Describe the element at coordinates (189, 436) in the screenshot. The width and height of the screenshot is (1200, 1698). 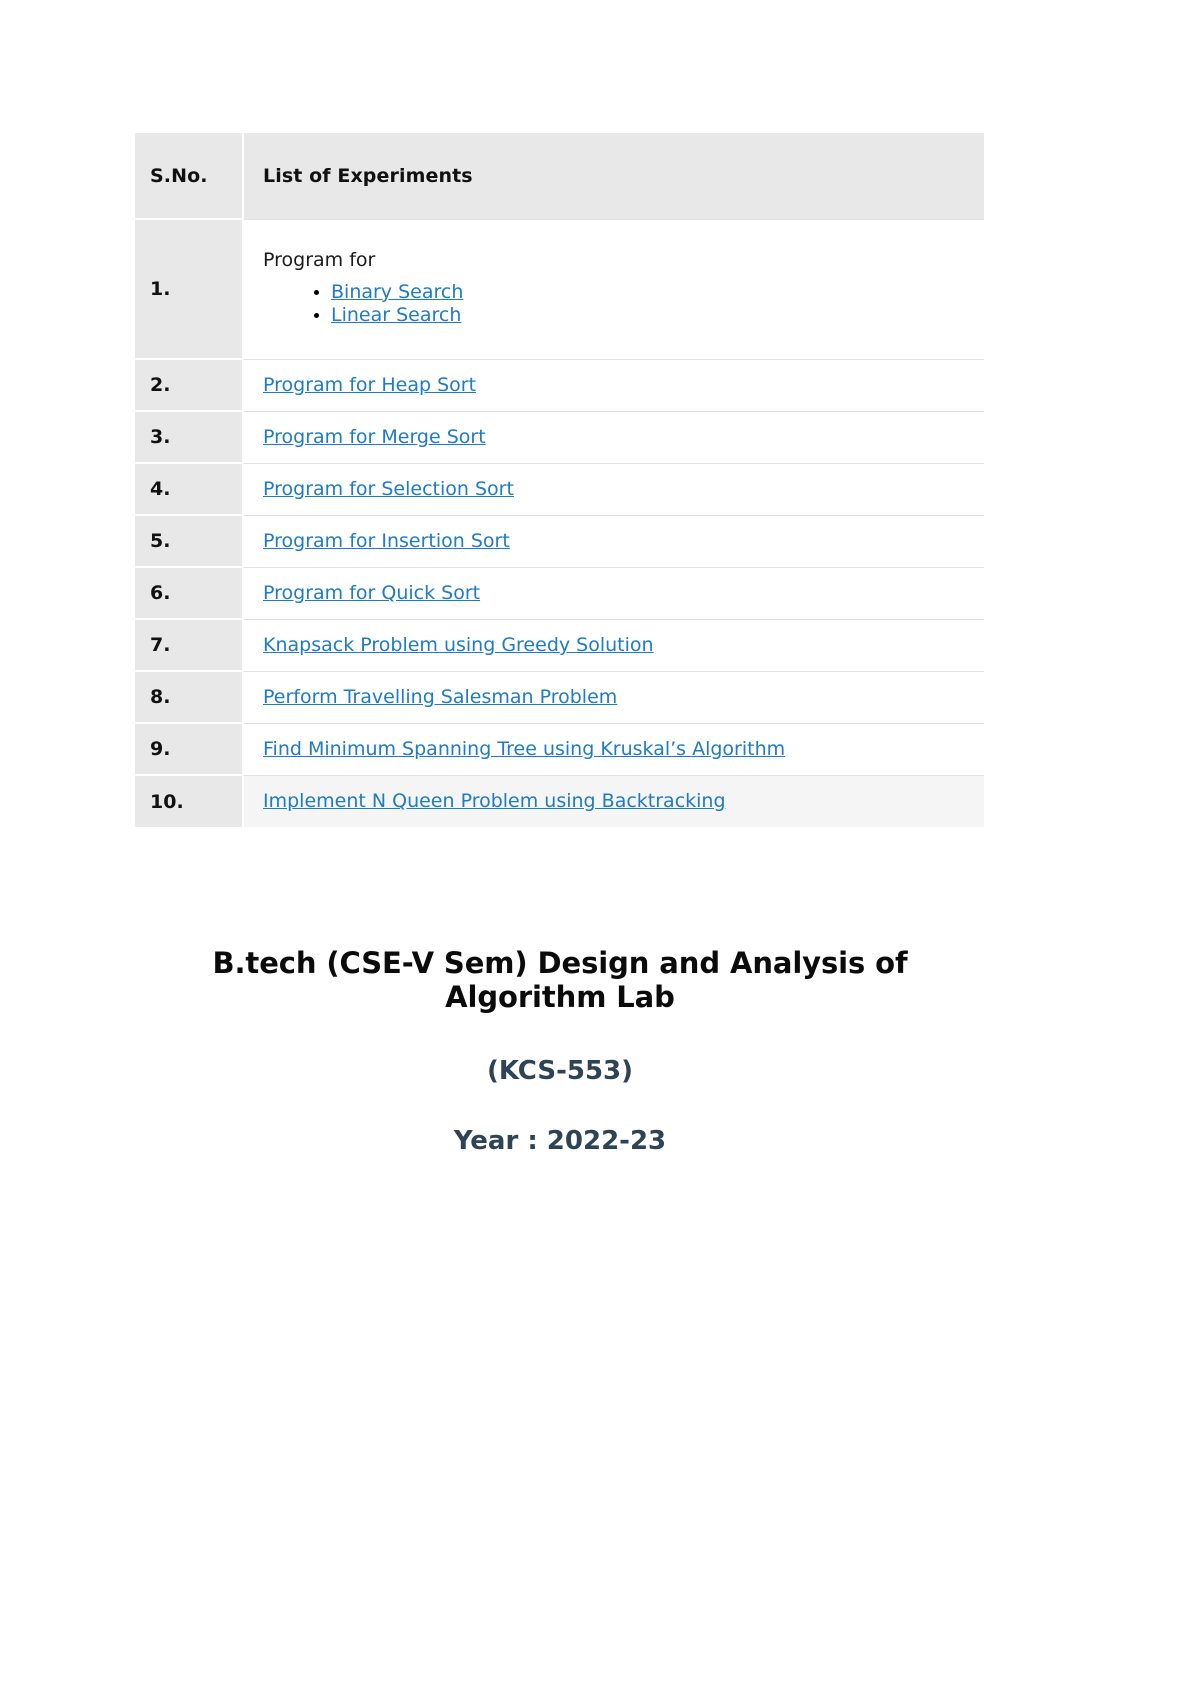
I see `row-serial-number: 3.` at that location.